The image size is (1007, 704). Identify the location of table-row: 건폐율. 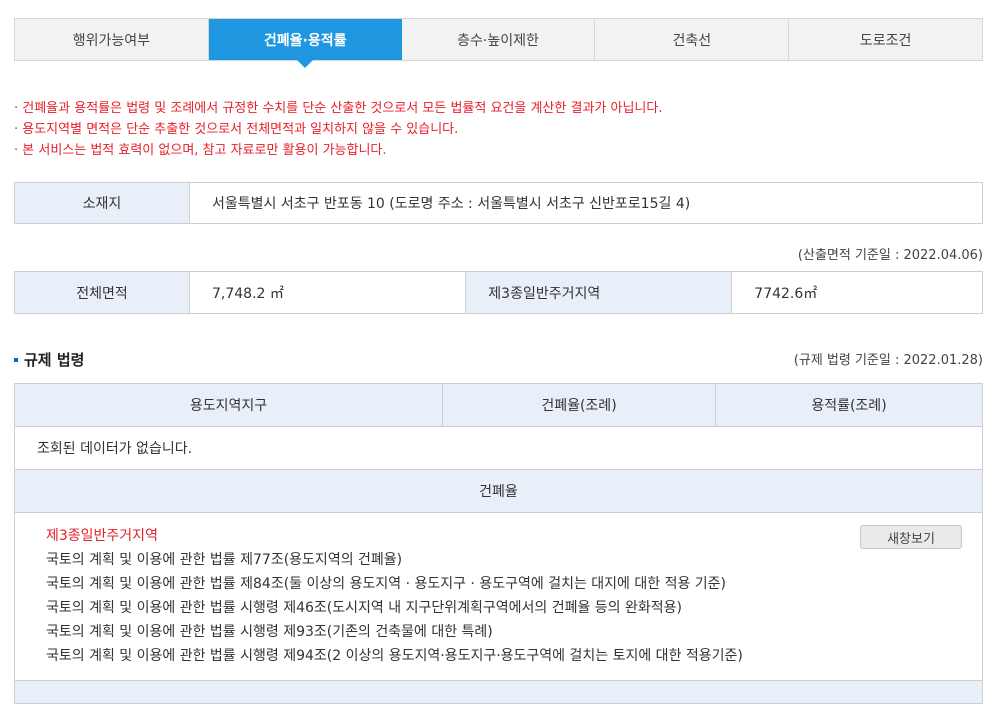
(498, 491).